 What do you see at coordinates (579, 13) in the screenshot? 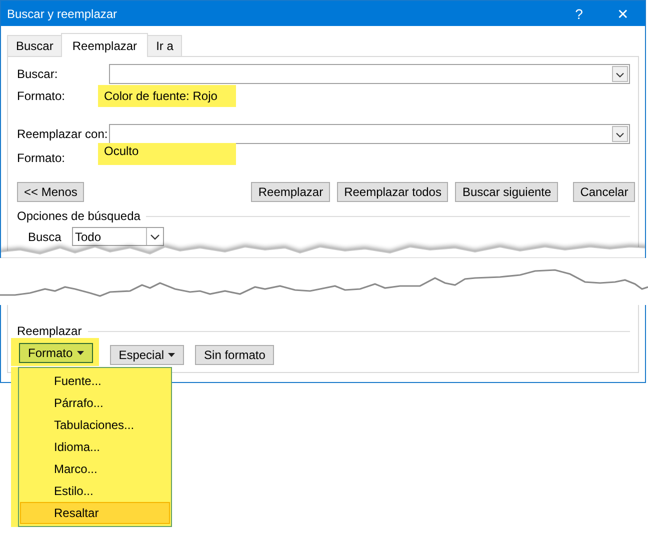
I see `help-button: ?` at bounding box center [579, 13].